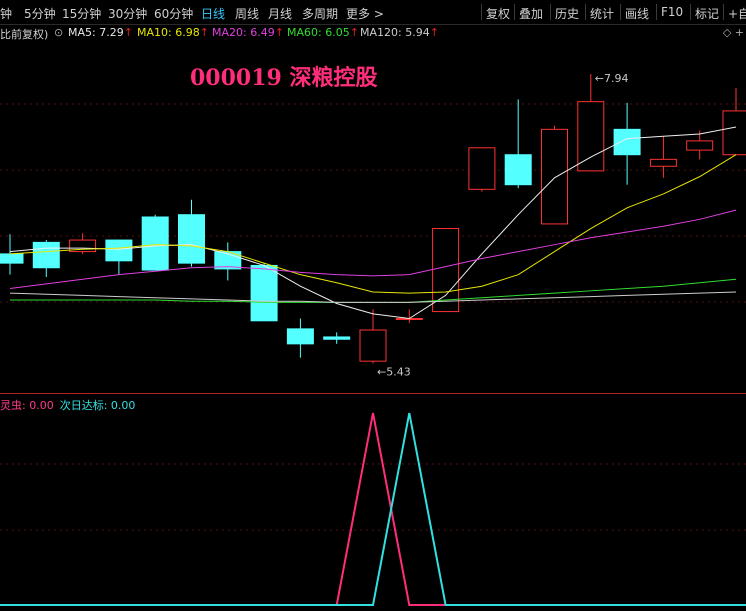  What do you see at coordinates (394, 371) in the screenshot?
I see `low-price-label: ←5.43` at bounding box center [394, 371].